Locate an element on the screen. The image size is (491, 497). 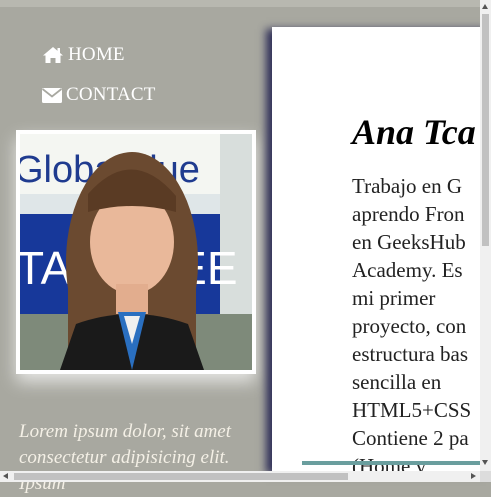
bio-line: mi primer is located at coordinates (394, 298).